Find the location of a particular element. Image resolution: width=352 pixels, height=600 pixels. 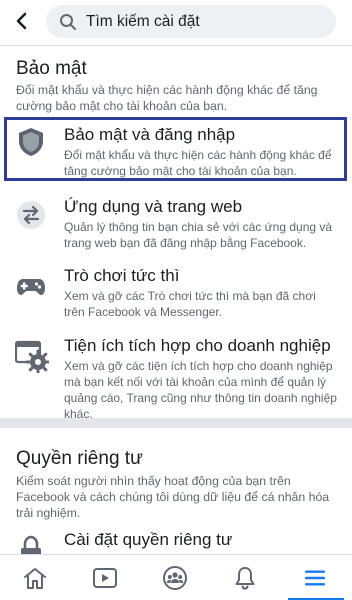

settings-item-title: Ứng dụng và trang web is located at coordinates (153, 206).